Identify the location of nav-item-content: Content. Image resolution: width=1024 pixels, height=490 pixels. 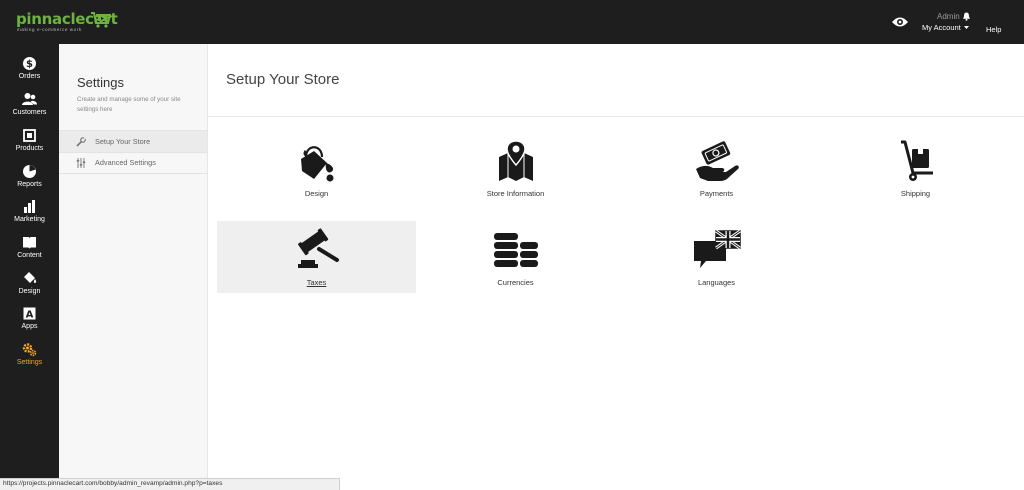
(29, 252).